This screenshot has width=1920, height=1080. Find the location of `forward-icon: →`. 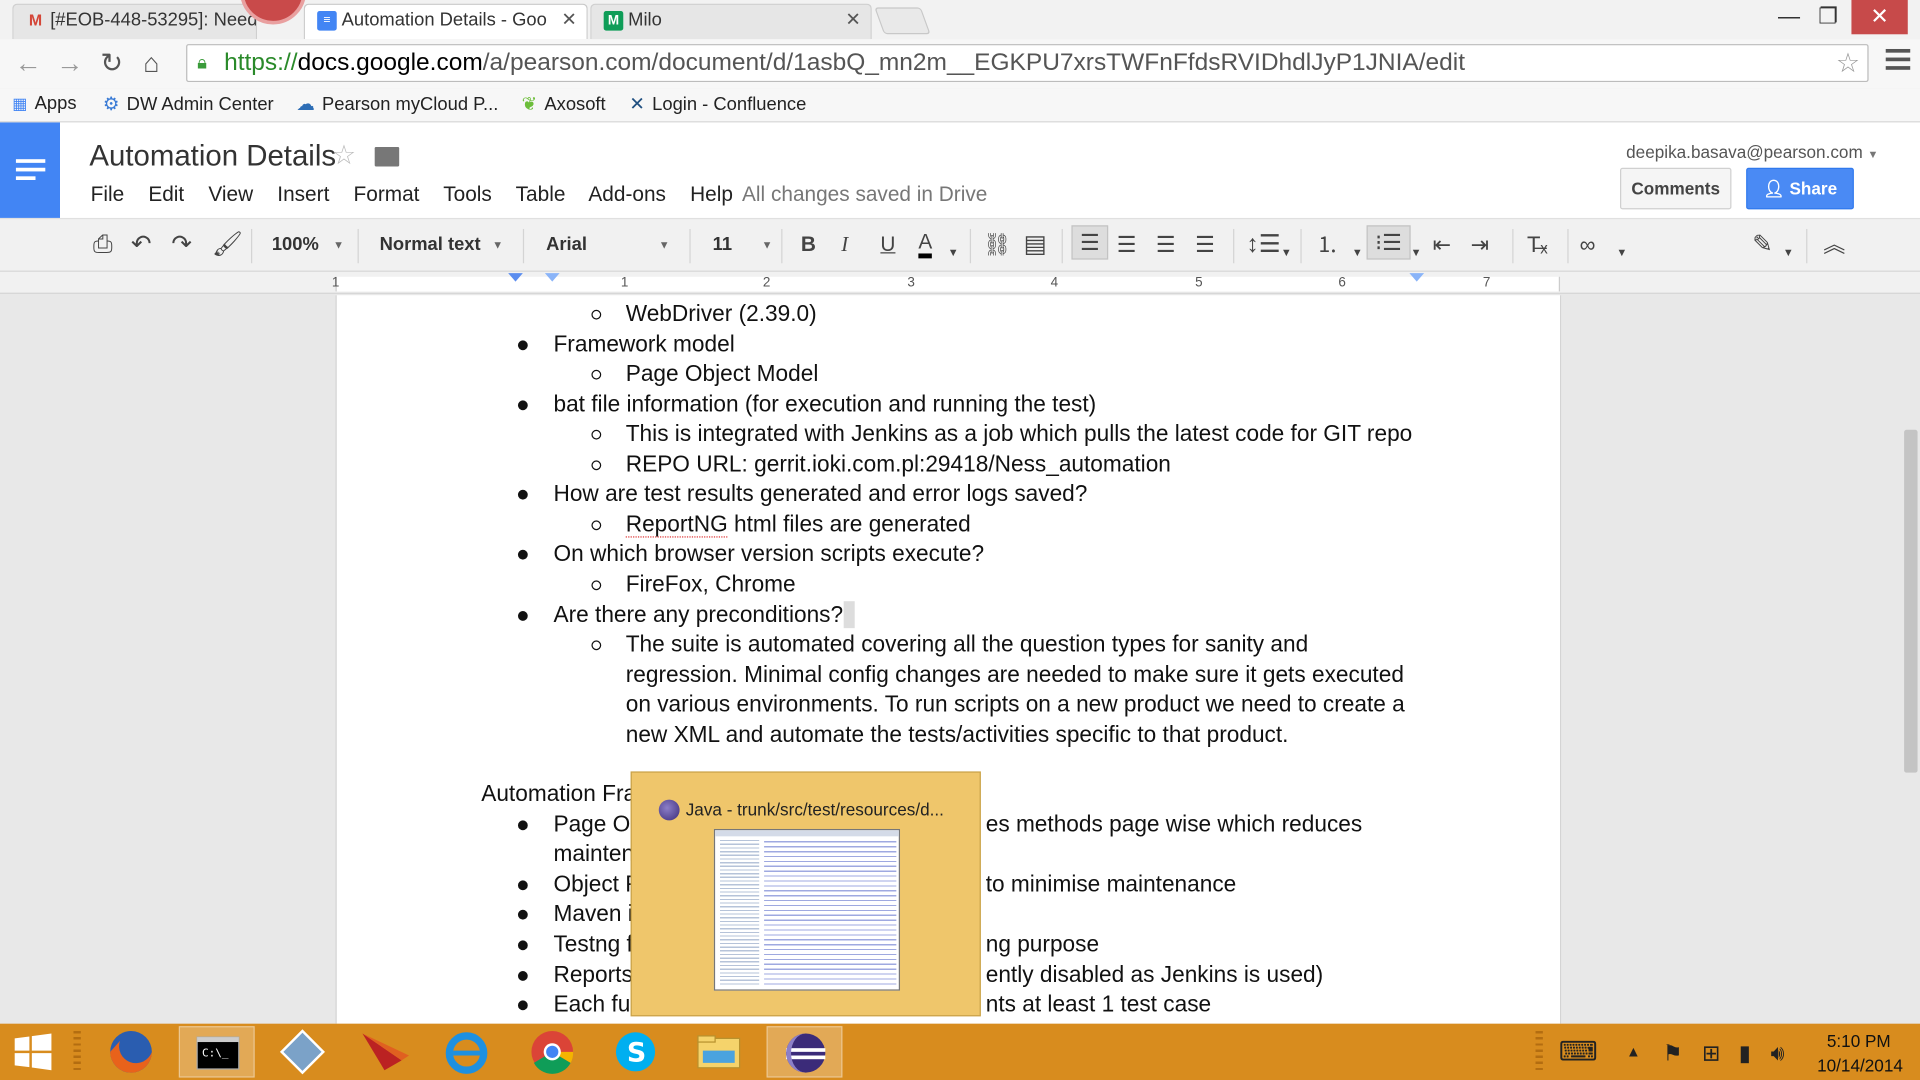

forward-icon: → is located at coordinates (69, 64).